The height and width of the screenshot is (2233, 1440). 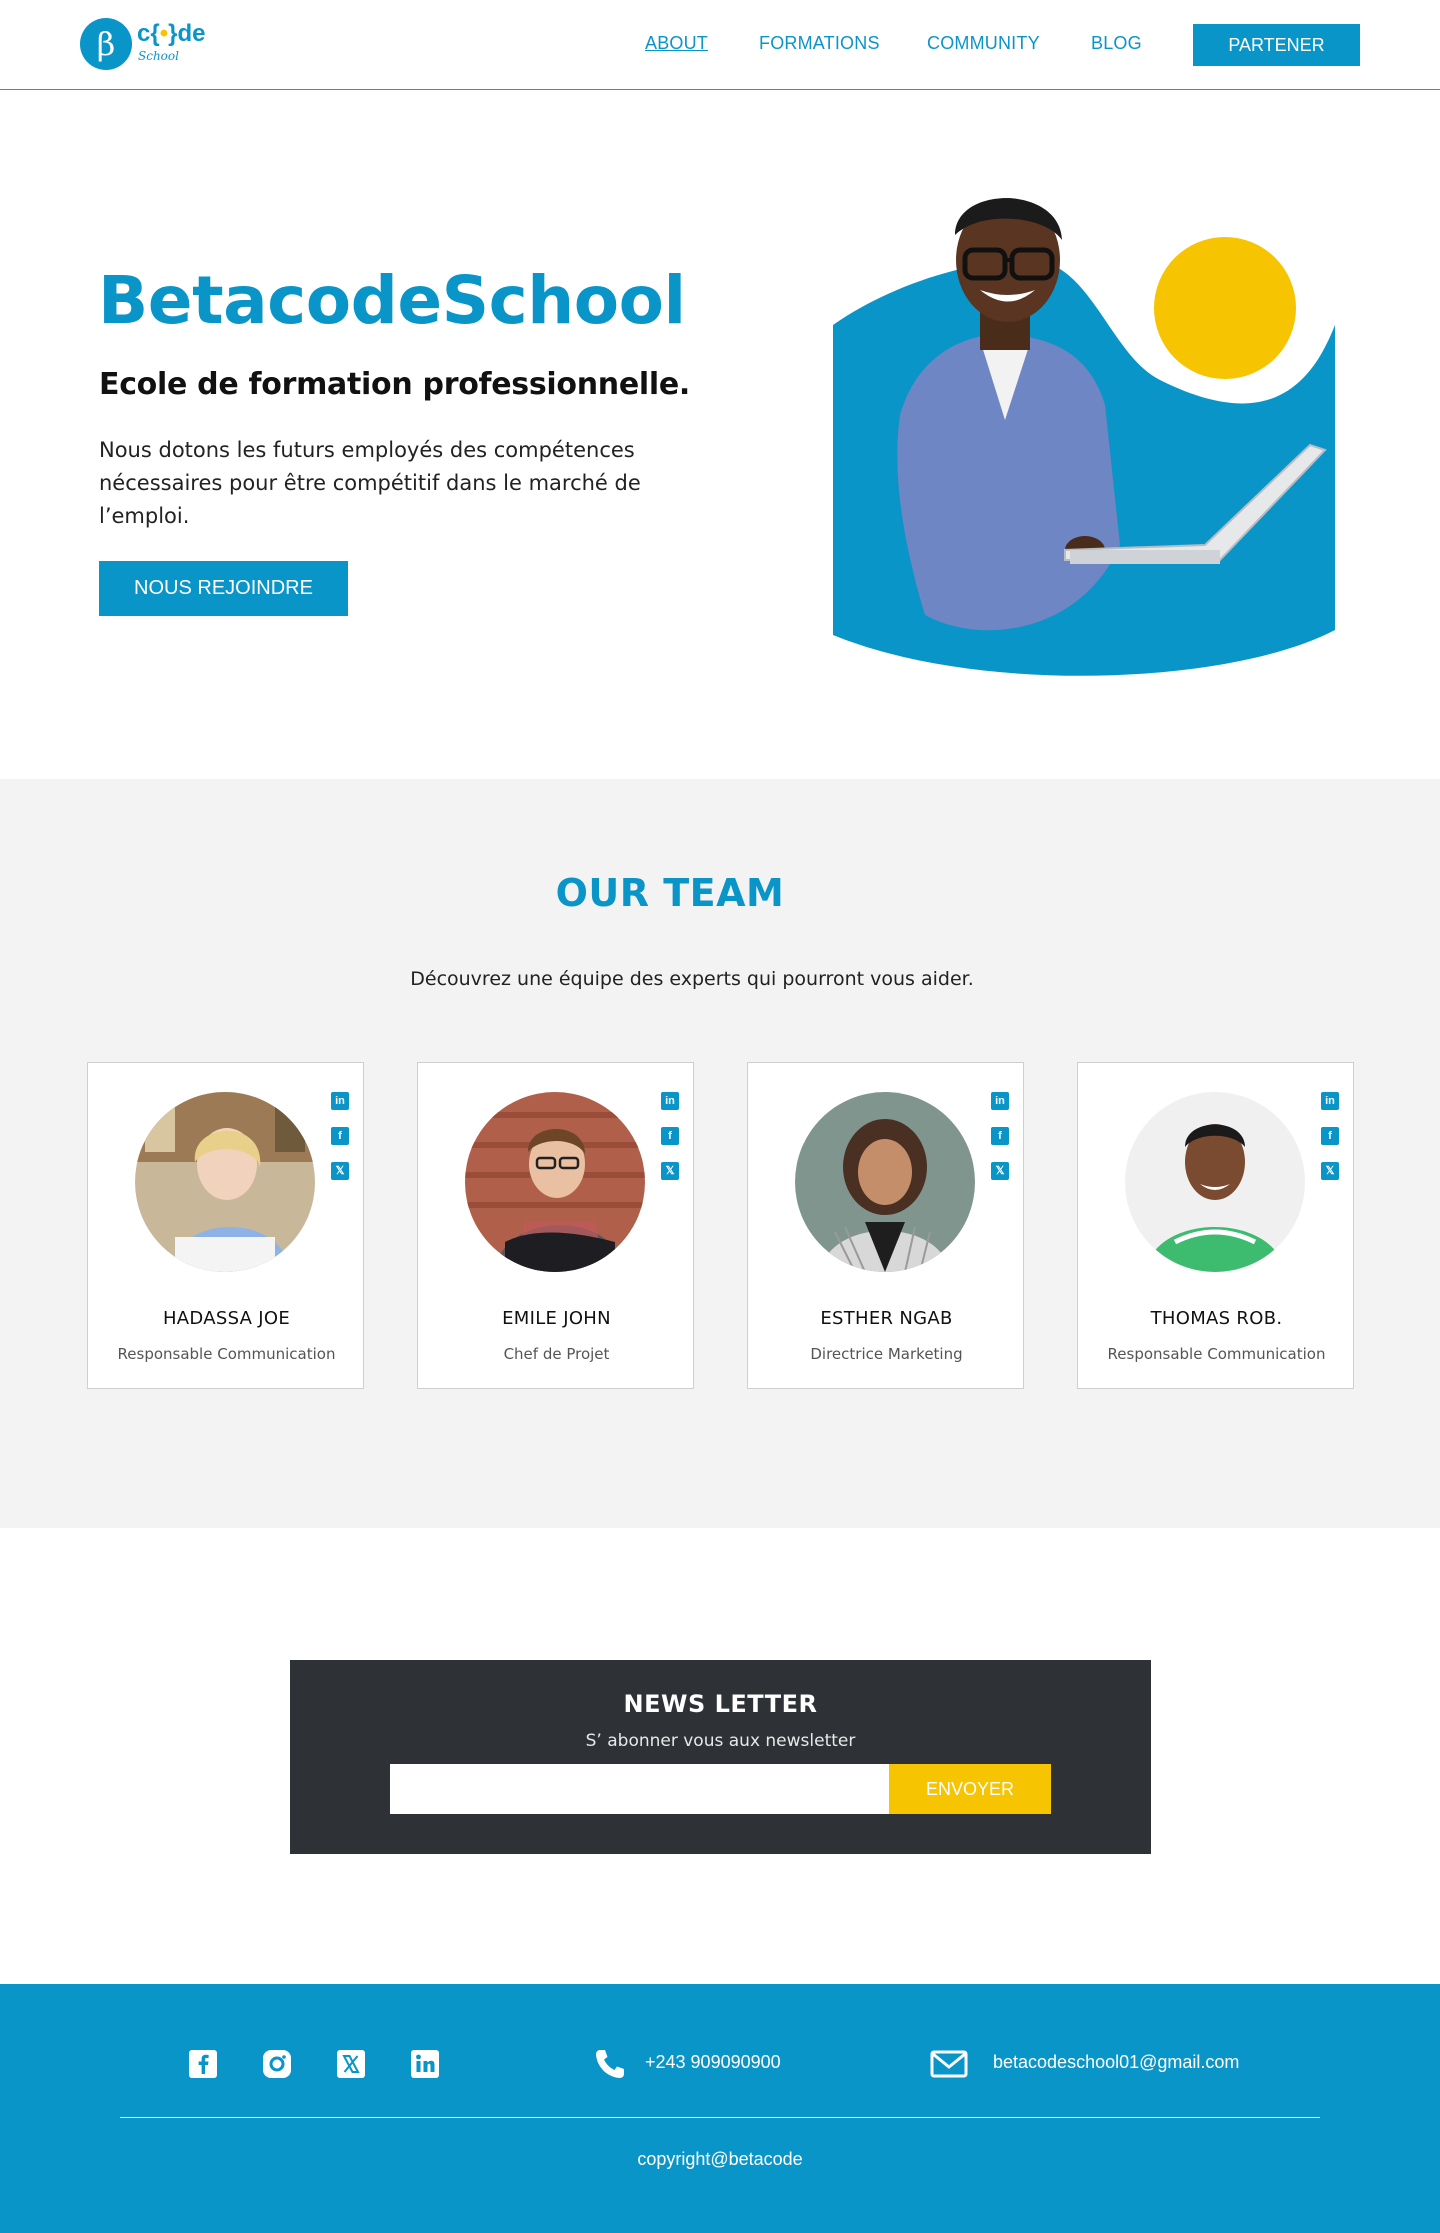 I want to click on logo-wordmark: c{•}de, so click(x=171, y=34).